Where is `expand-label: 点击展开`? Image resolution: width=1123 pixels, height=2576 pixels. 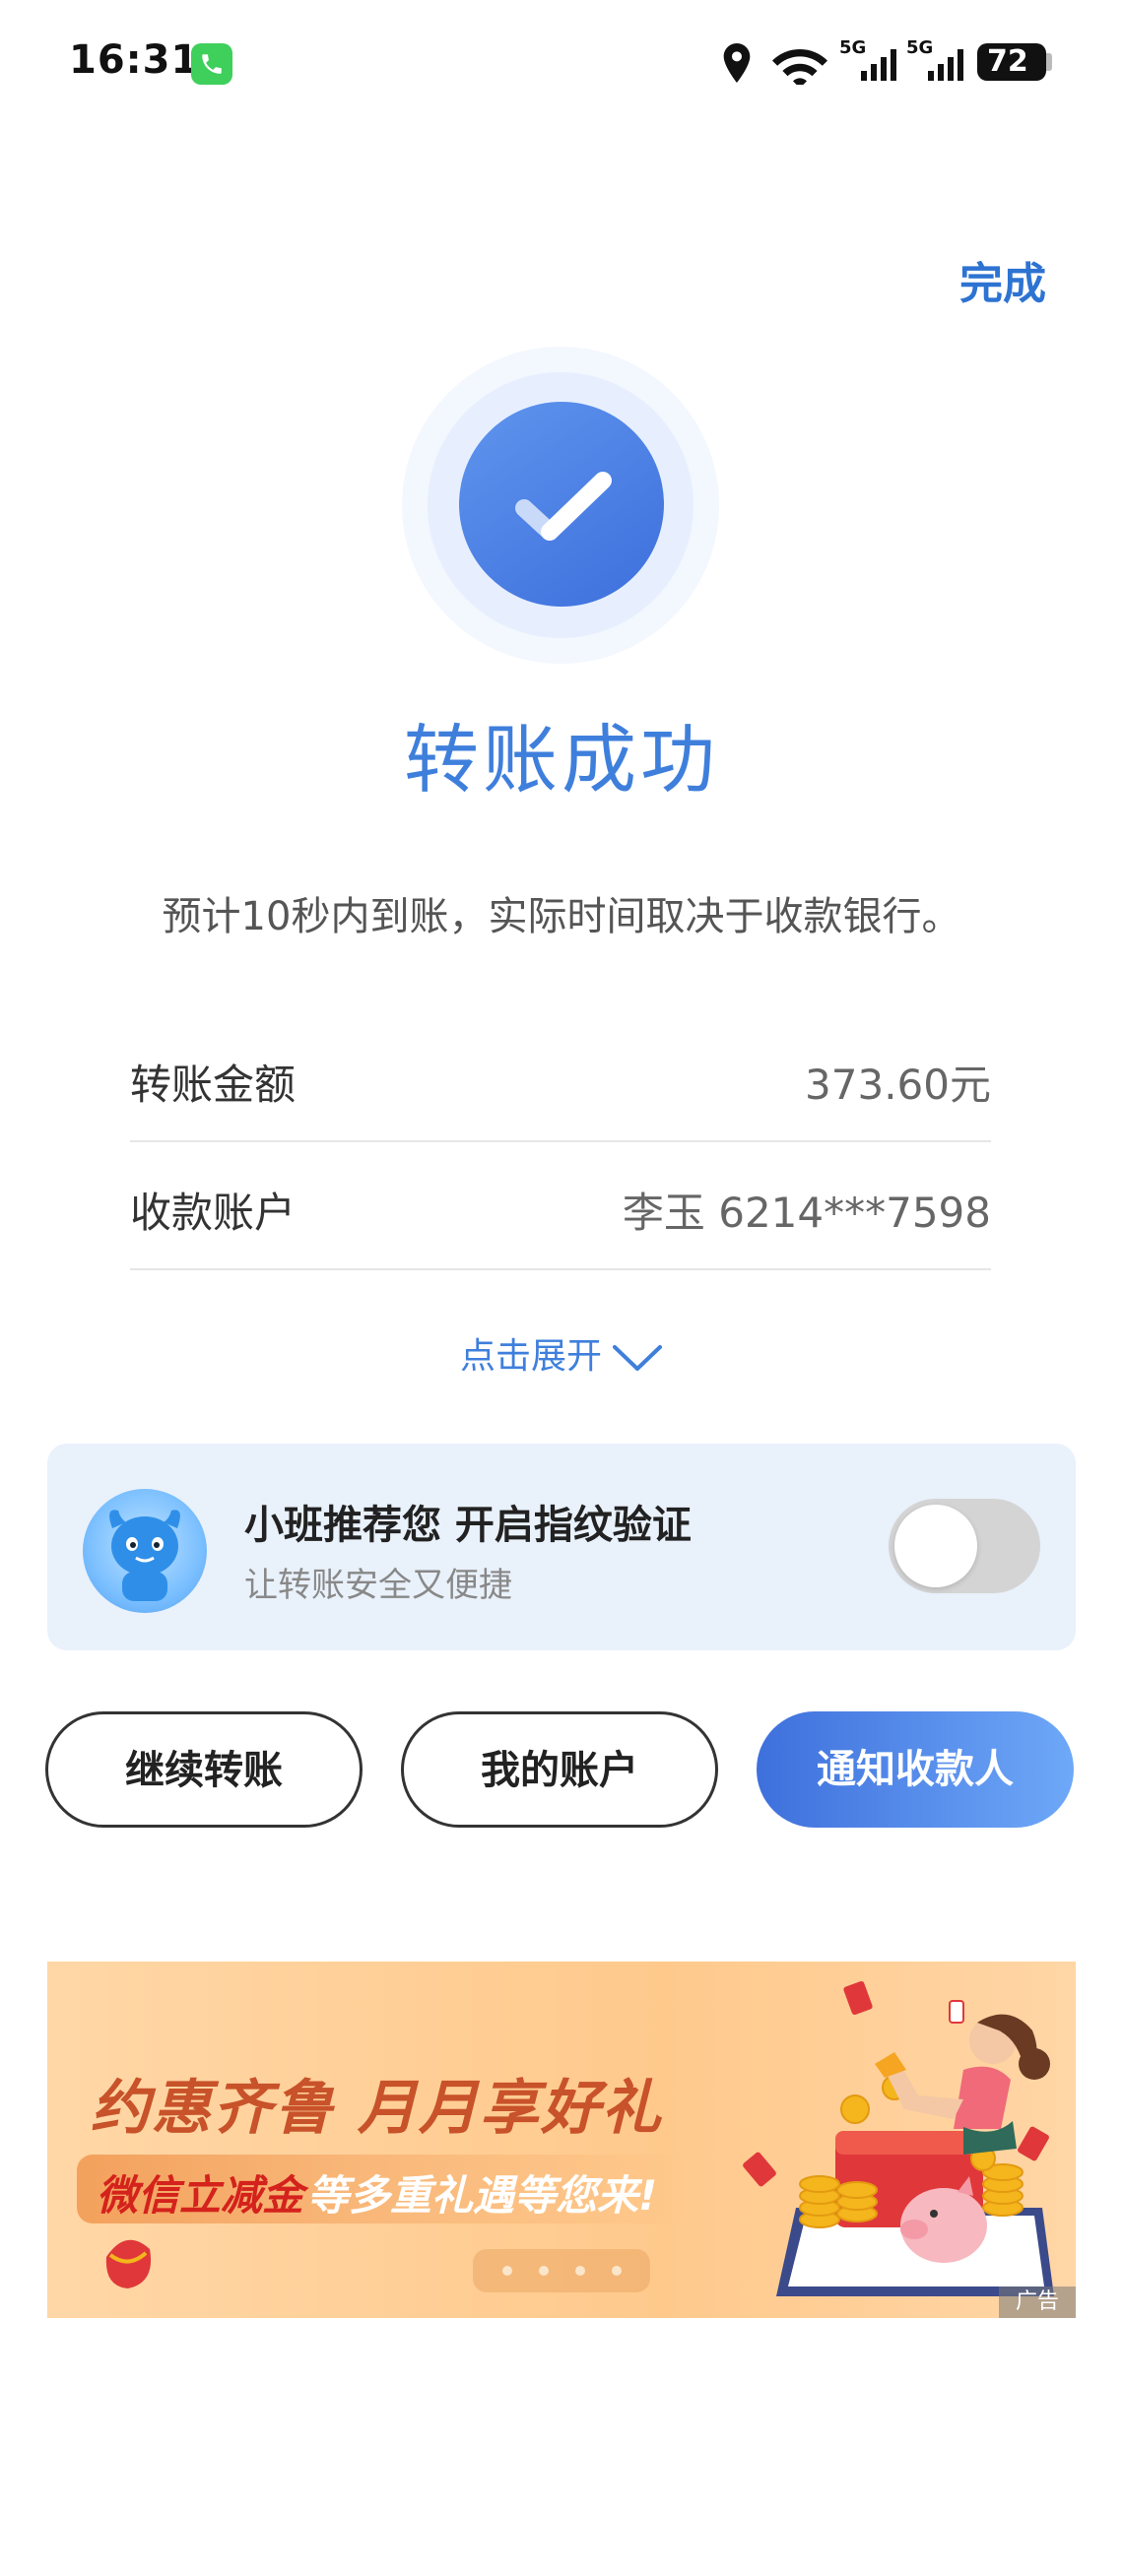
expand-label: 点击展开 is located at coordinates (530, 1356).